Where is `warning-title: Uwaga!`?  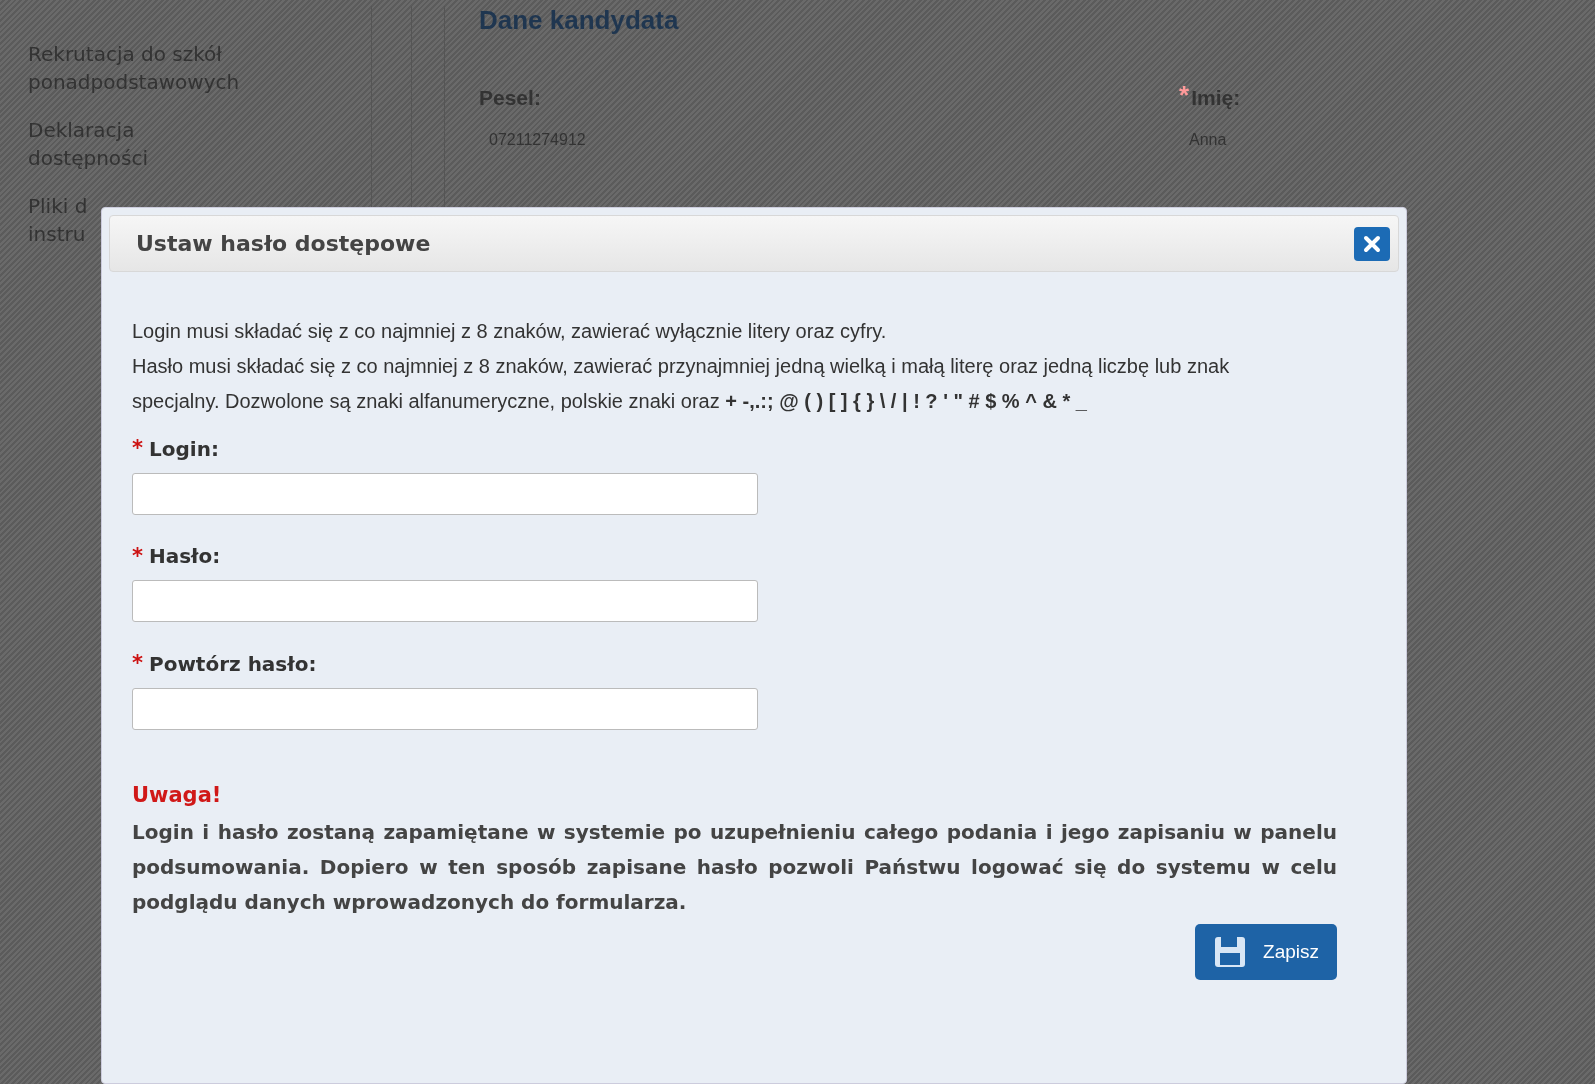 warning-title: Uwaga! is located at coordinates (177, 795).